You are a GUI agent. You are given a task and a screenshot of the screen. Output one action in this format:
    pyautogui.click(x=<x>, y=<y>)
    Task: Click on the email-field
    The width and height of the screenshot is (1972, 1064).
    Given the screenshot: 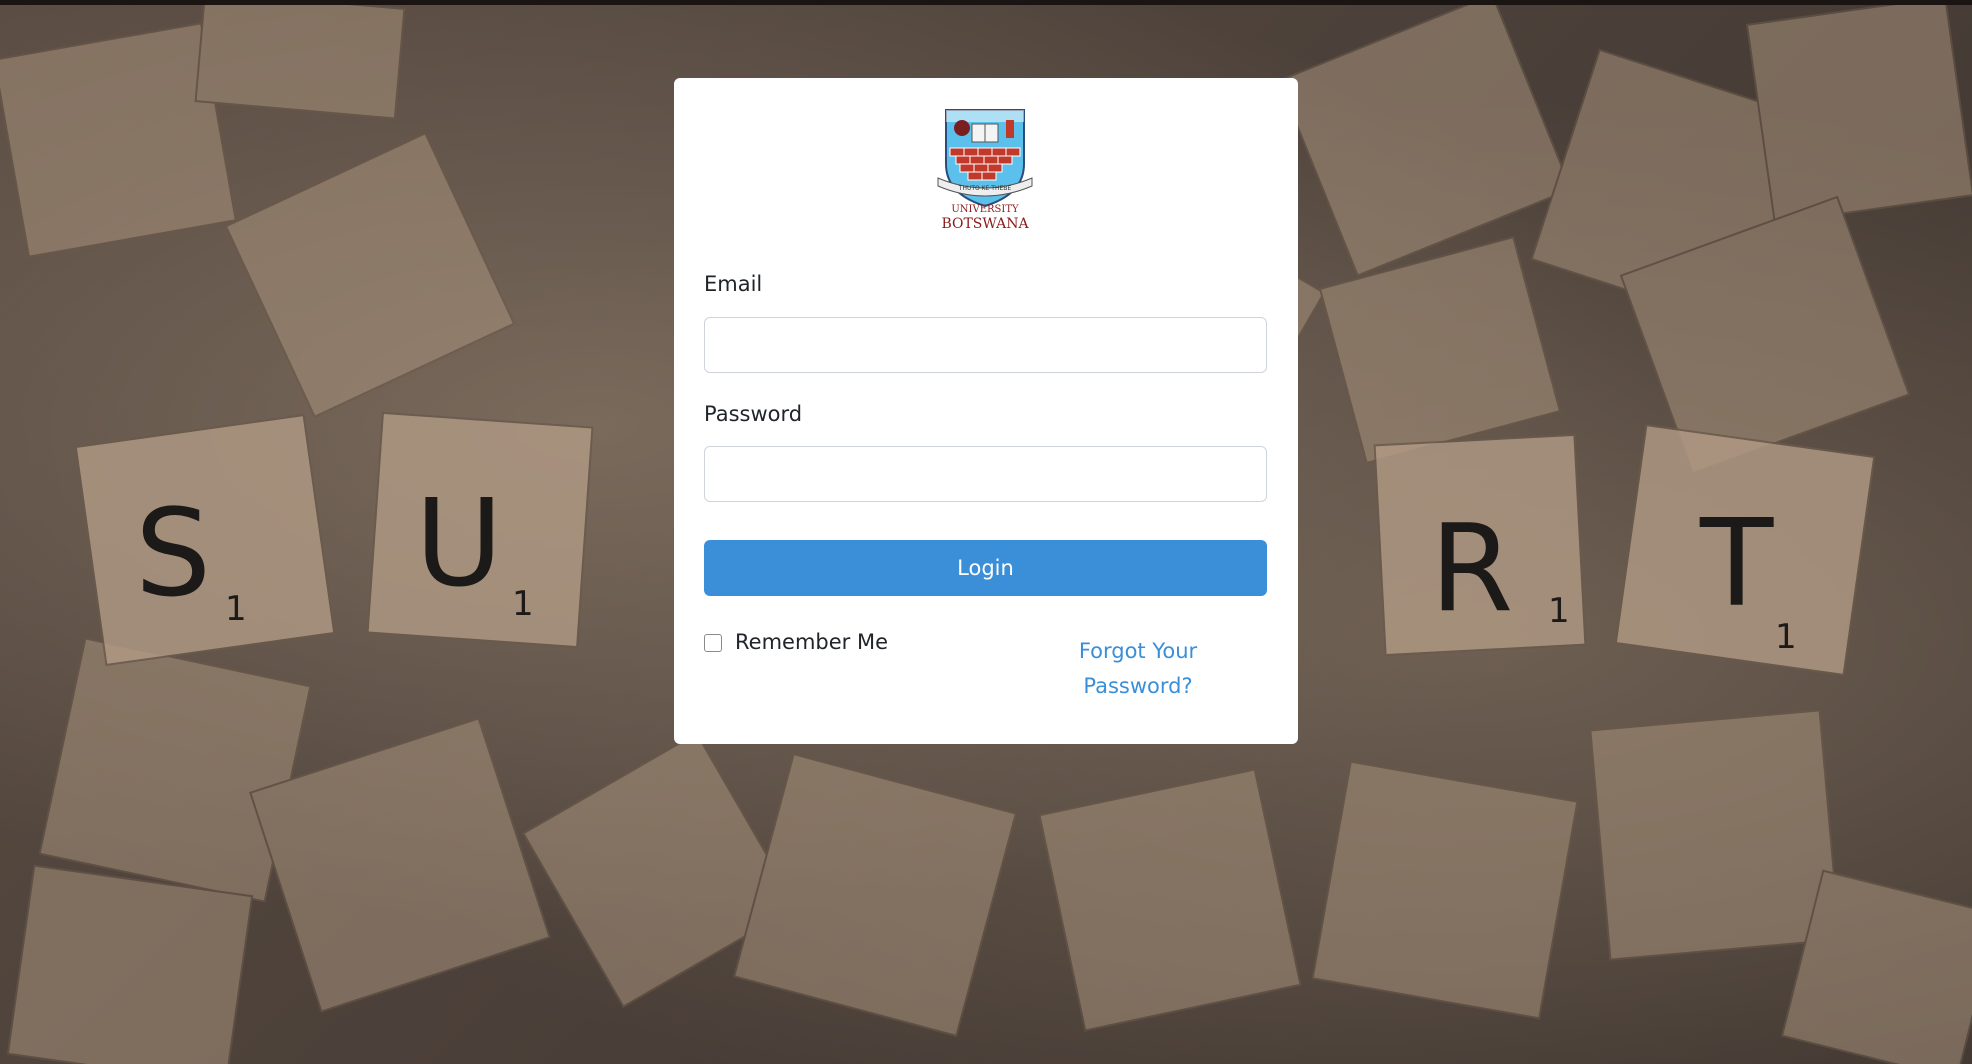 What is the action you would take?
    pyautogui.click(x=985, y=345)
    